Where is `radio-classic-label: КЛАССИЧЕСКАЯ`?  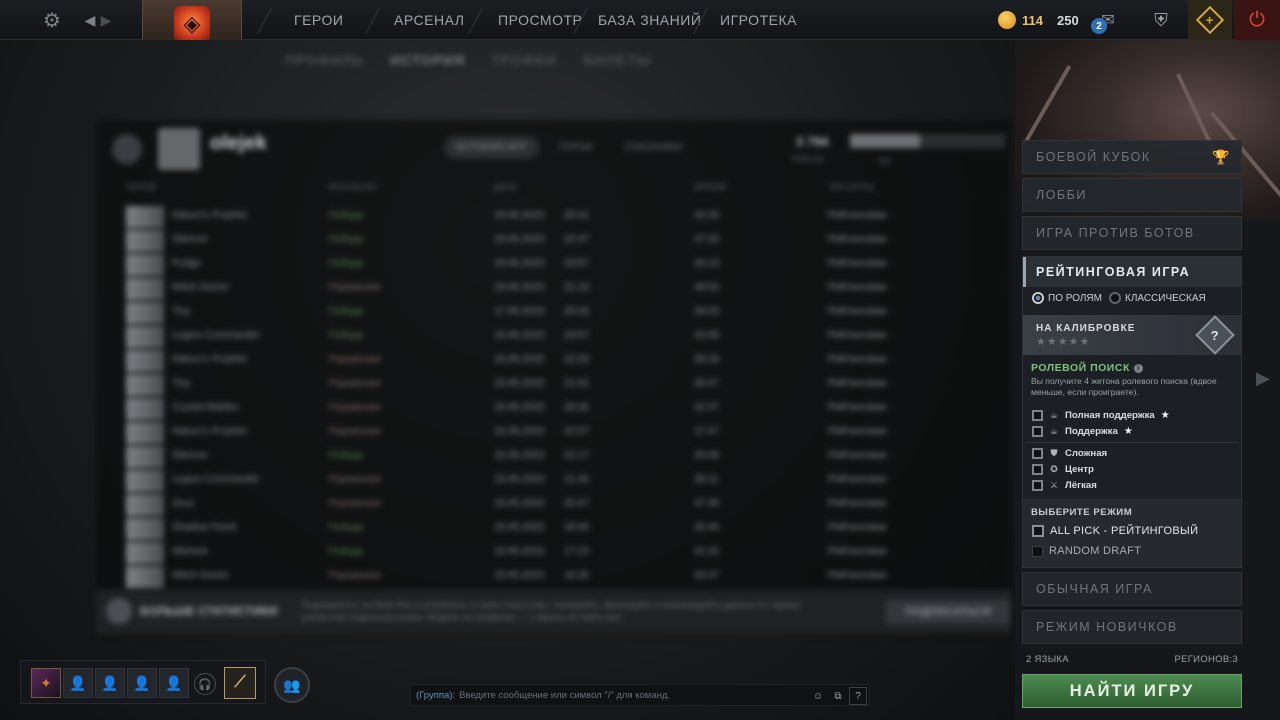 radio-classic-label: КЛАССИЧЕСКАЯ is located at coordinates (1165, 298).